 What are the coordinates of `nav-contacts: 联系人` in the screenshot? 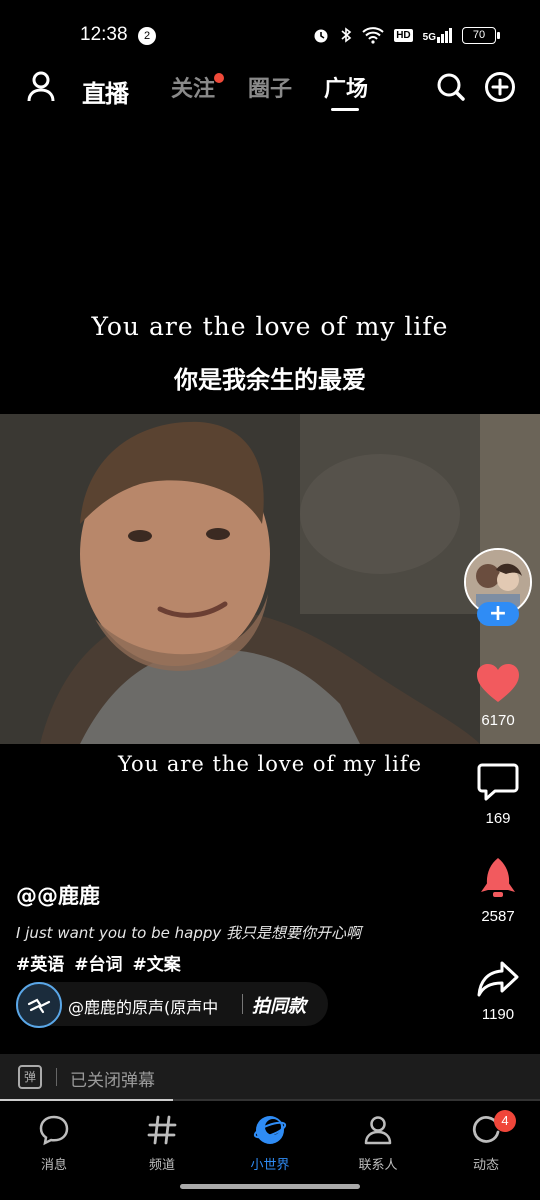 It's located at (378, 1143).